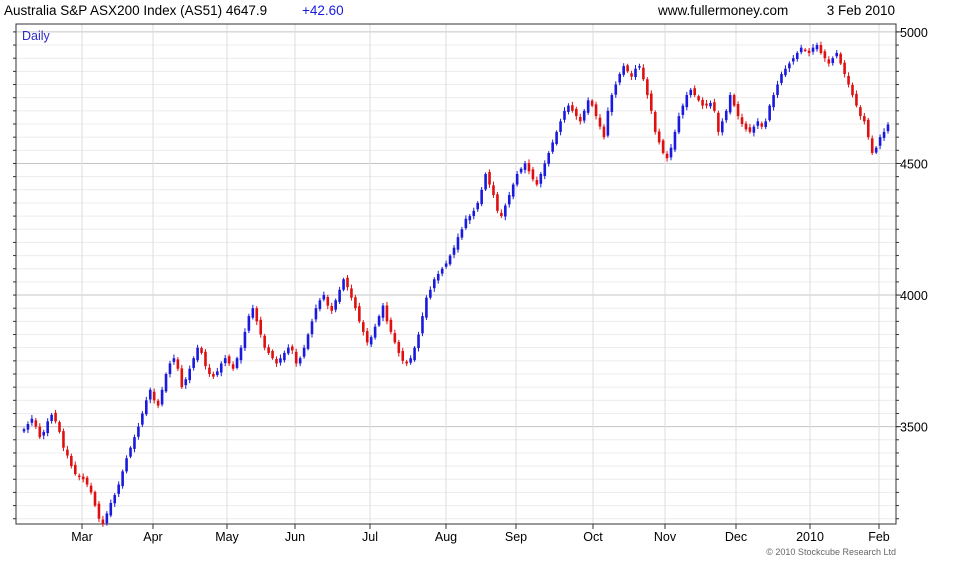 This screenshot has height=565, width=980. Describe the element at coordinates (914, 164) in the screenshot. I see `y-tick-label: 4500` at that location.